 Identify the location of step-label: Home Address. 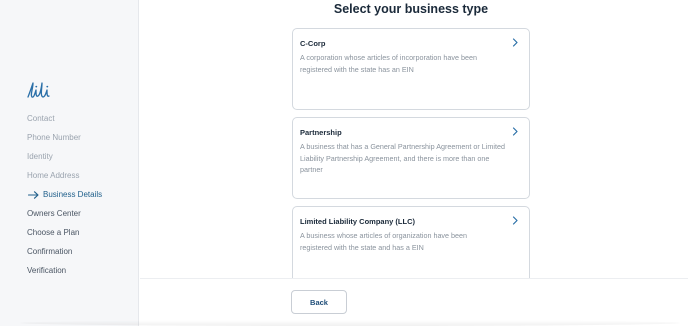
(53, 175).